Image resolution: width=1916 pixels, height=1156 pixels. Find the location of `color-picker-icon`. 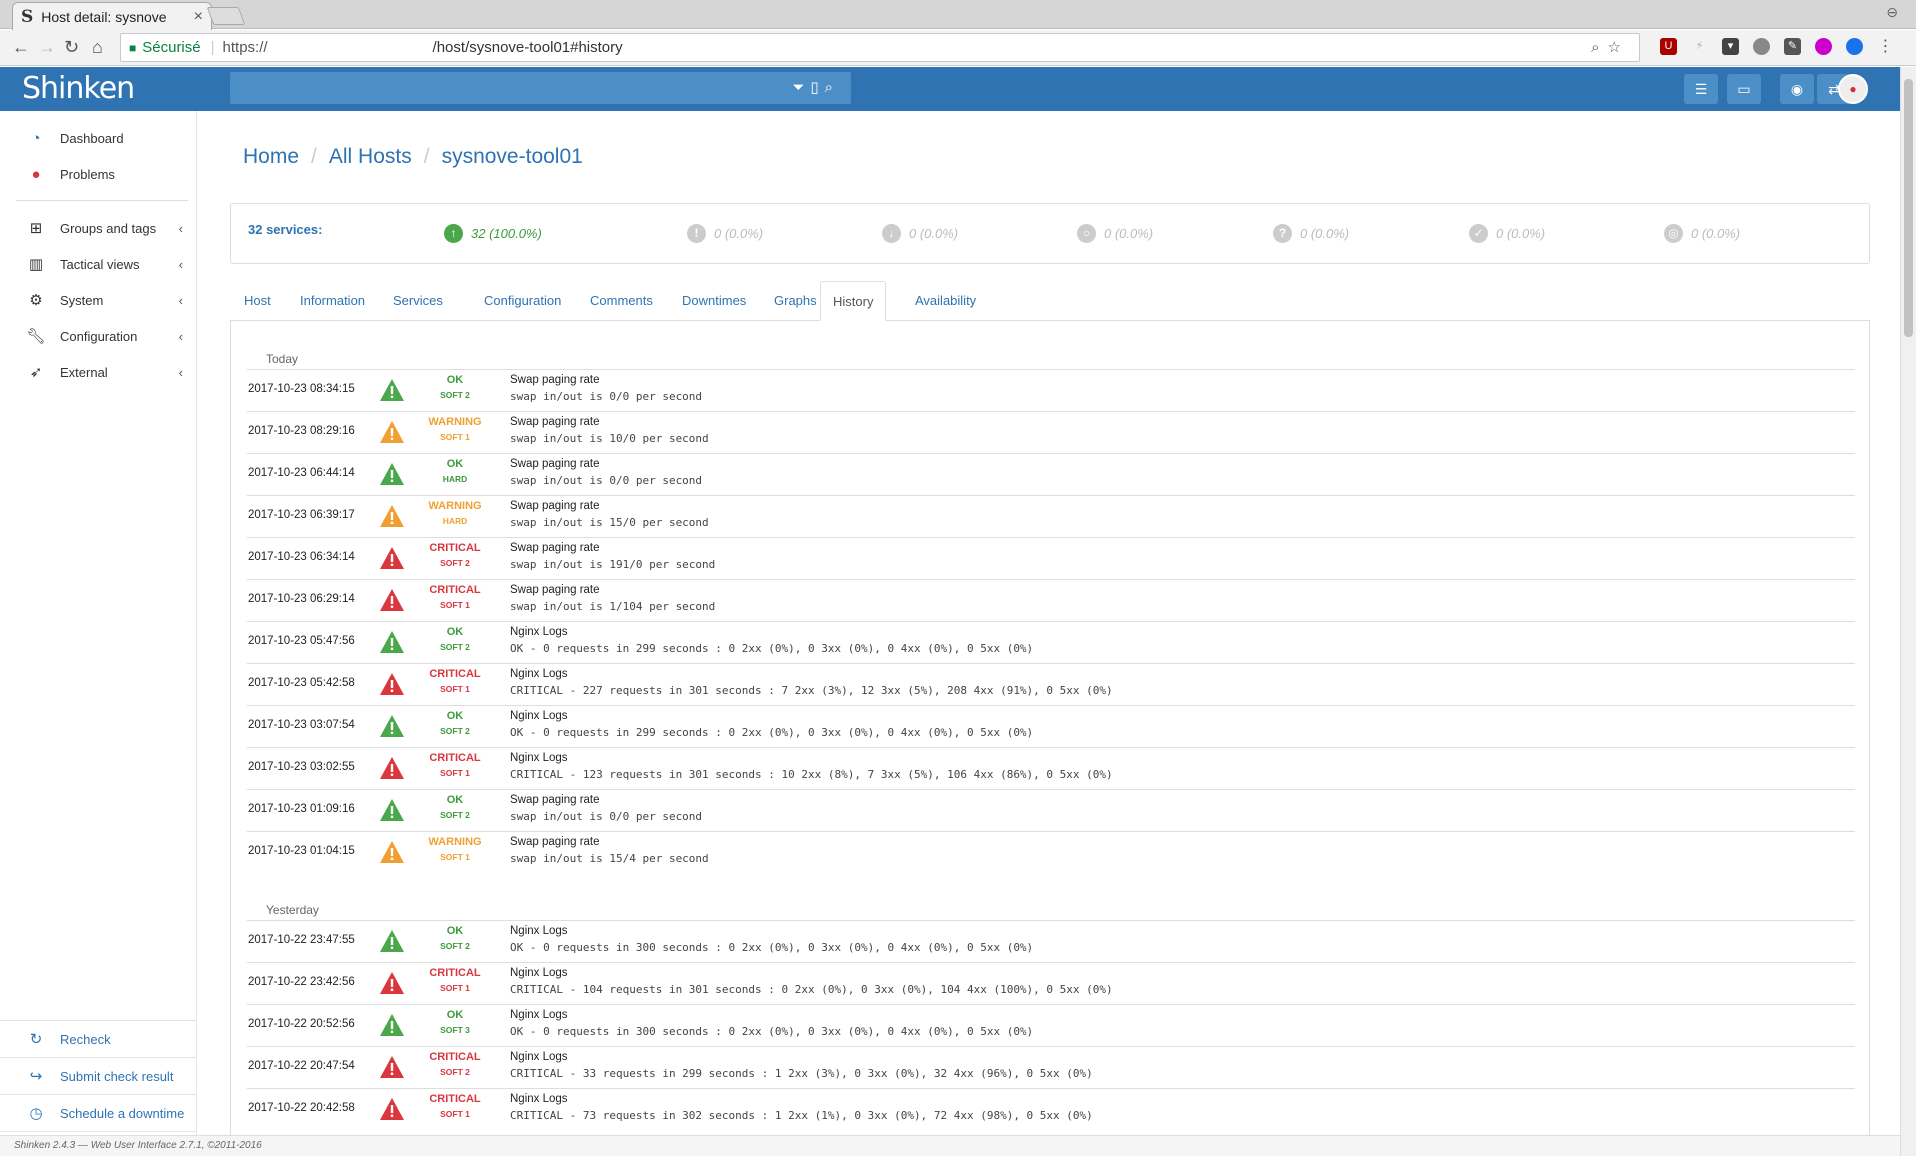

color-picker-icon is located at coordinates (1823, 46).